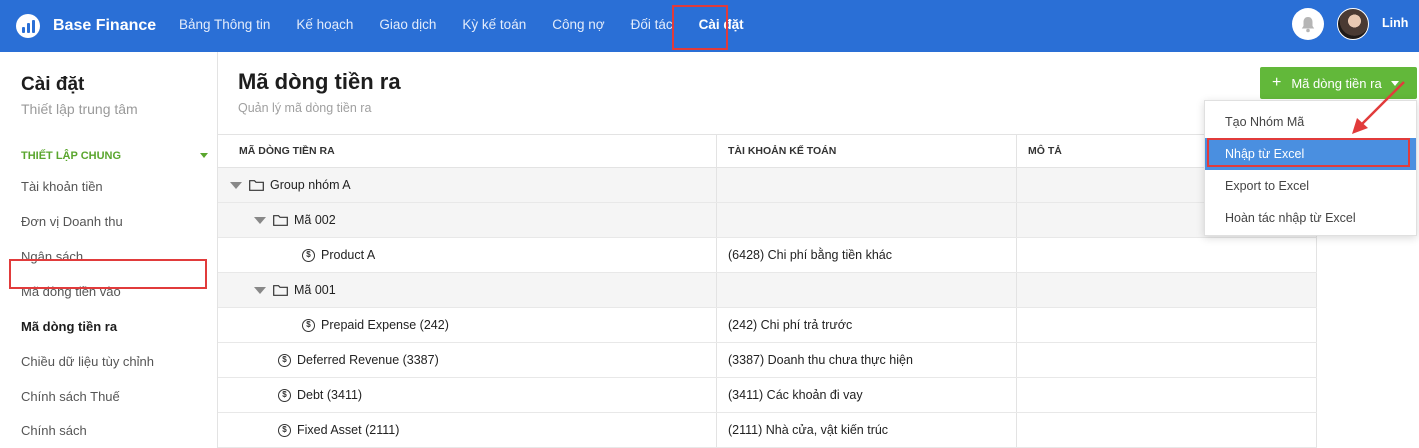 This screenshot has width=1419, height=448. I want to click on sidebar-item-cash-in-codes: Mã dòng tiền vào, so click(71, 291).